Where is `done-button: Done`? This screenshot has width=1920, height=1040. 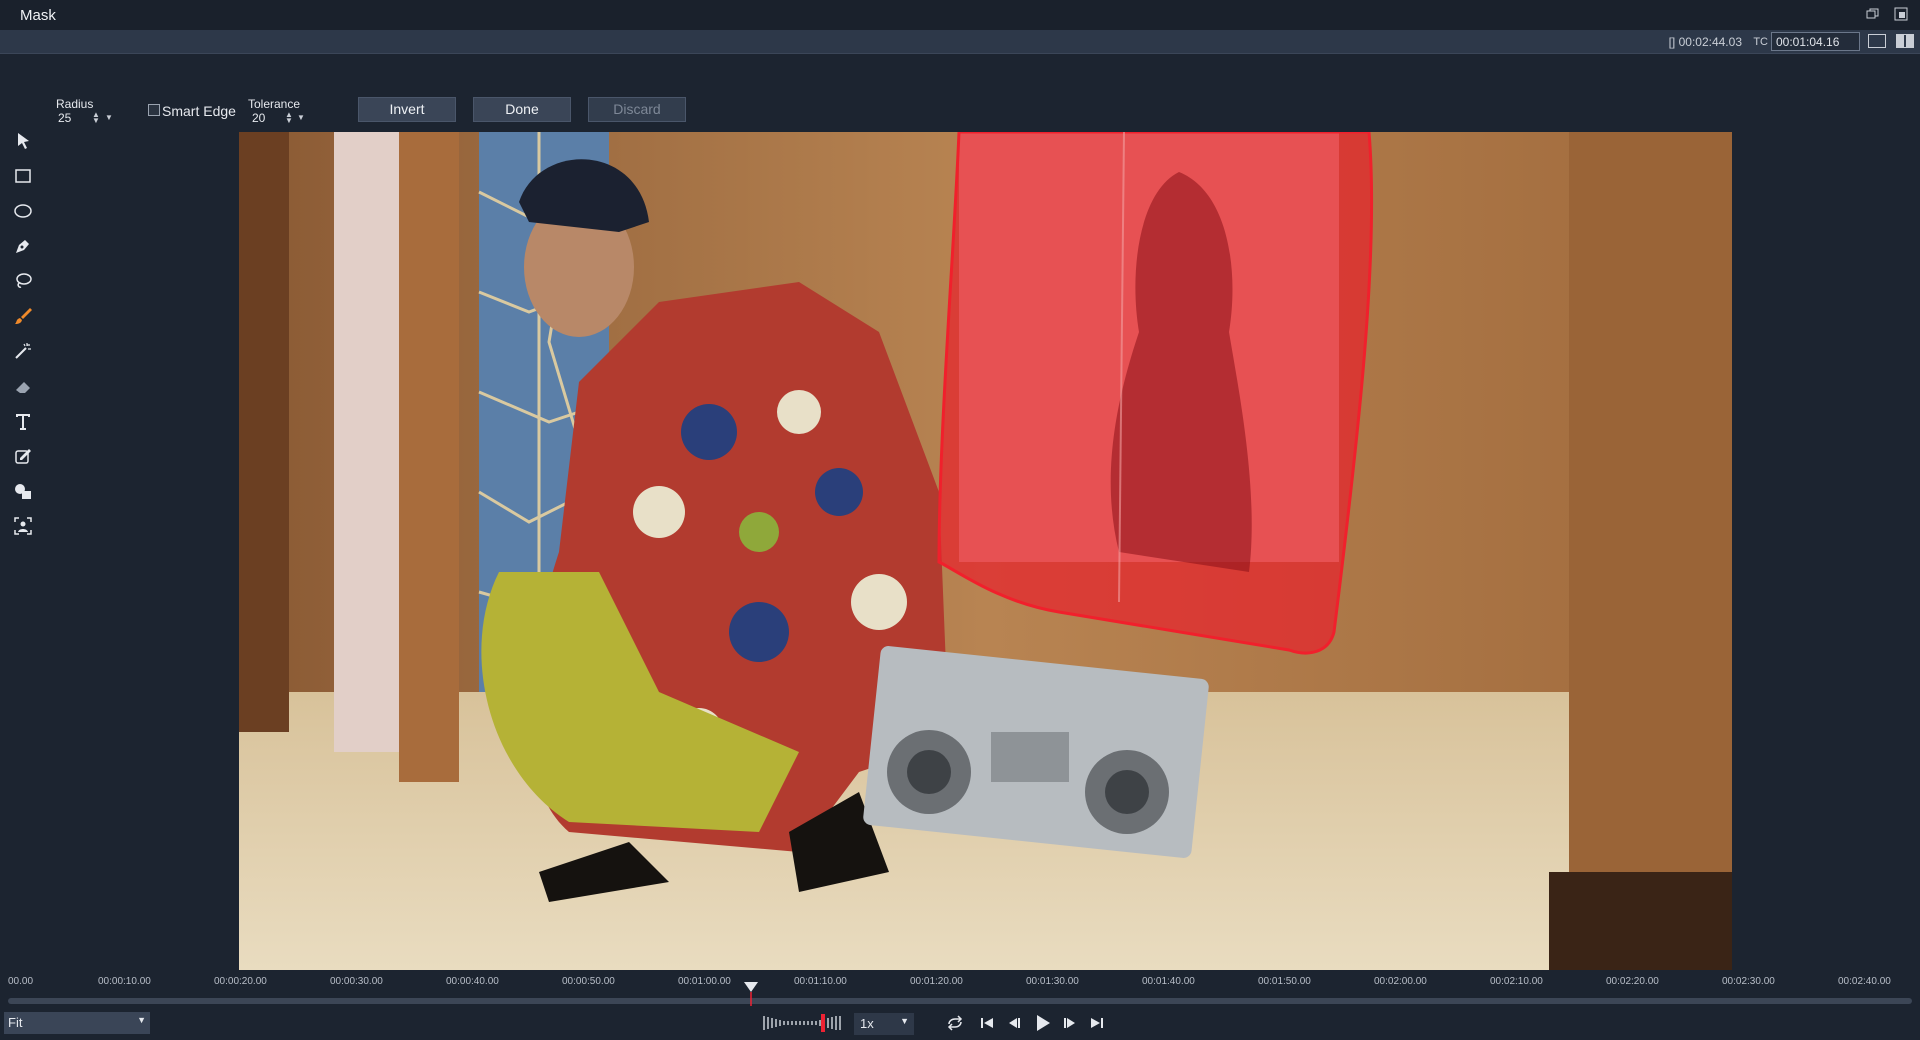
done-button: Done is located at coordinates (522, 109).